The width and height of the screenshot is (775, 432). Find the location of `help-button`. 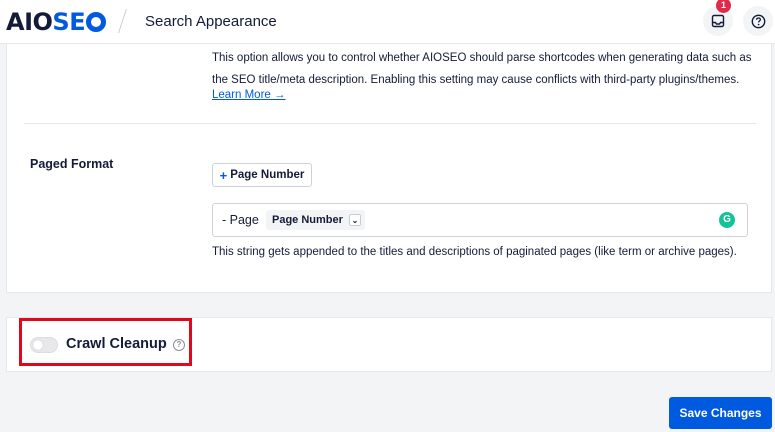

help-button is located at coordinates (758, 21).